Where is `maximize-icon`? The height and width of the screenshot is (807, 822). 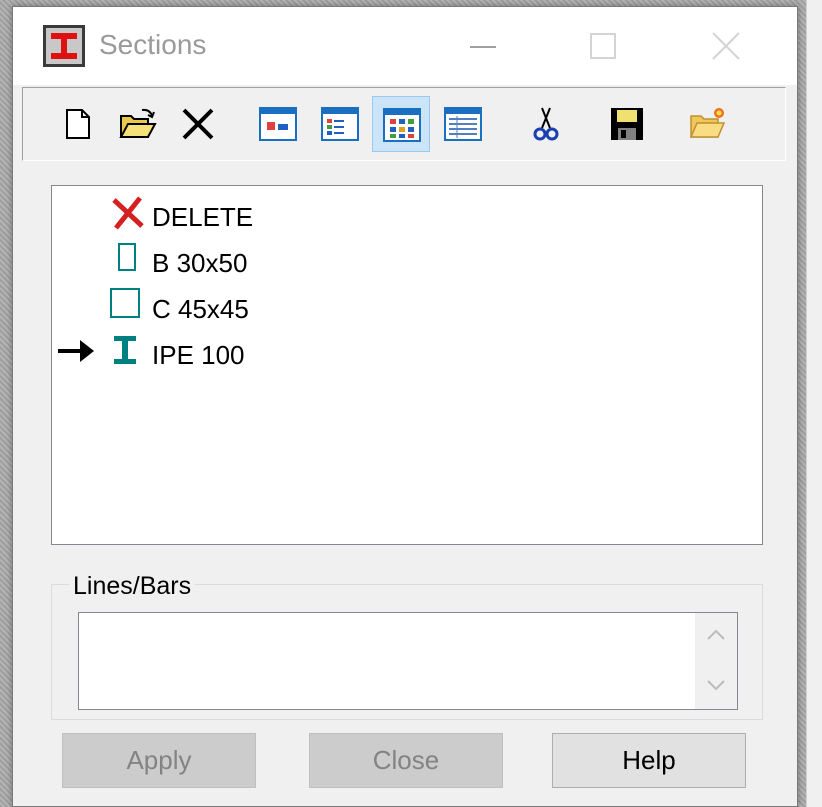
maximize-icon is located at coordinates (603, 46).